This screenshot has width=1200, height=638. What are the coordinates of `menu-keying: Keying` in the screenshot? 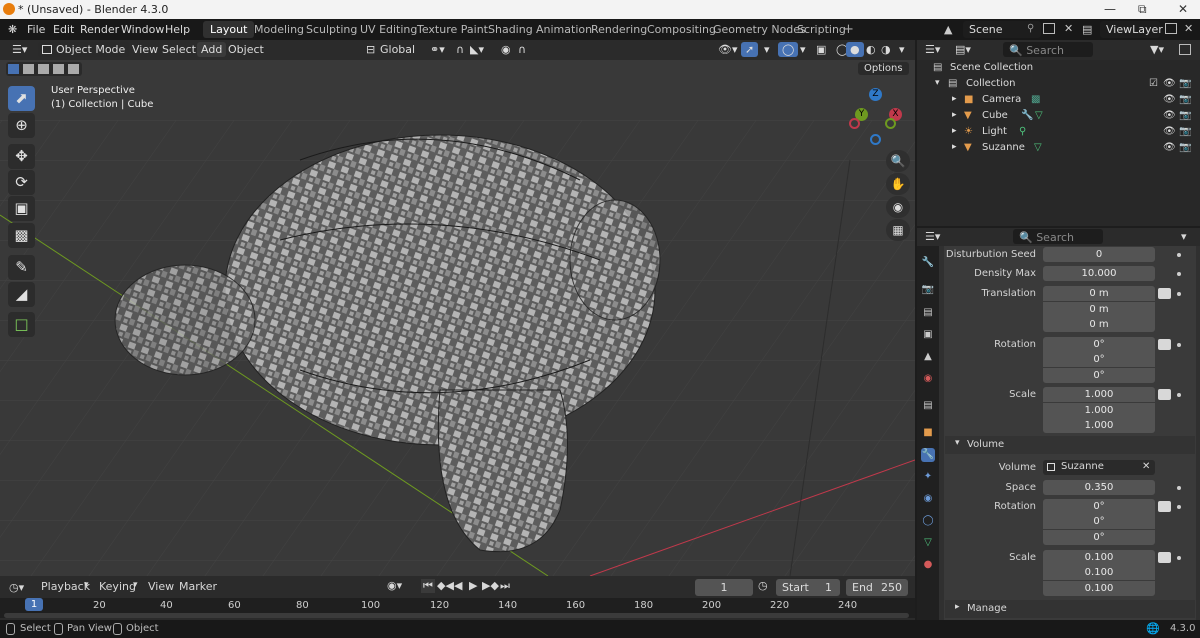 It's located at (117, 586).